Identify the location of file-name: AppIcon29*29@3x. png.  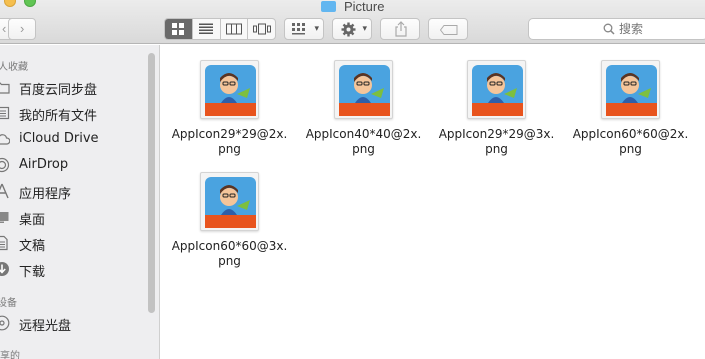
(496, 142).